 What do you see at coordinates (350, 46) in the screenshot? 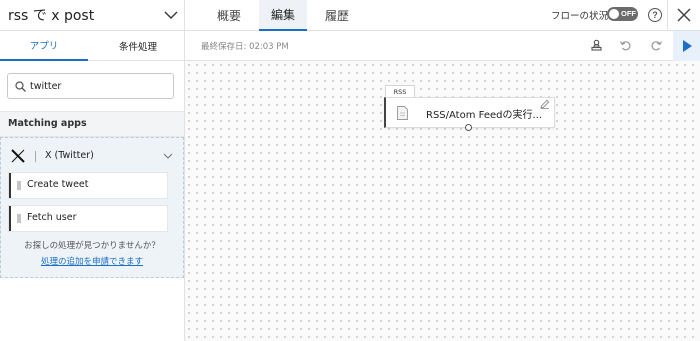
I see `sub-toolbar: アプリ 条件処理 最終保存日: 02:03 PM` at bounding box center [350, 46].